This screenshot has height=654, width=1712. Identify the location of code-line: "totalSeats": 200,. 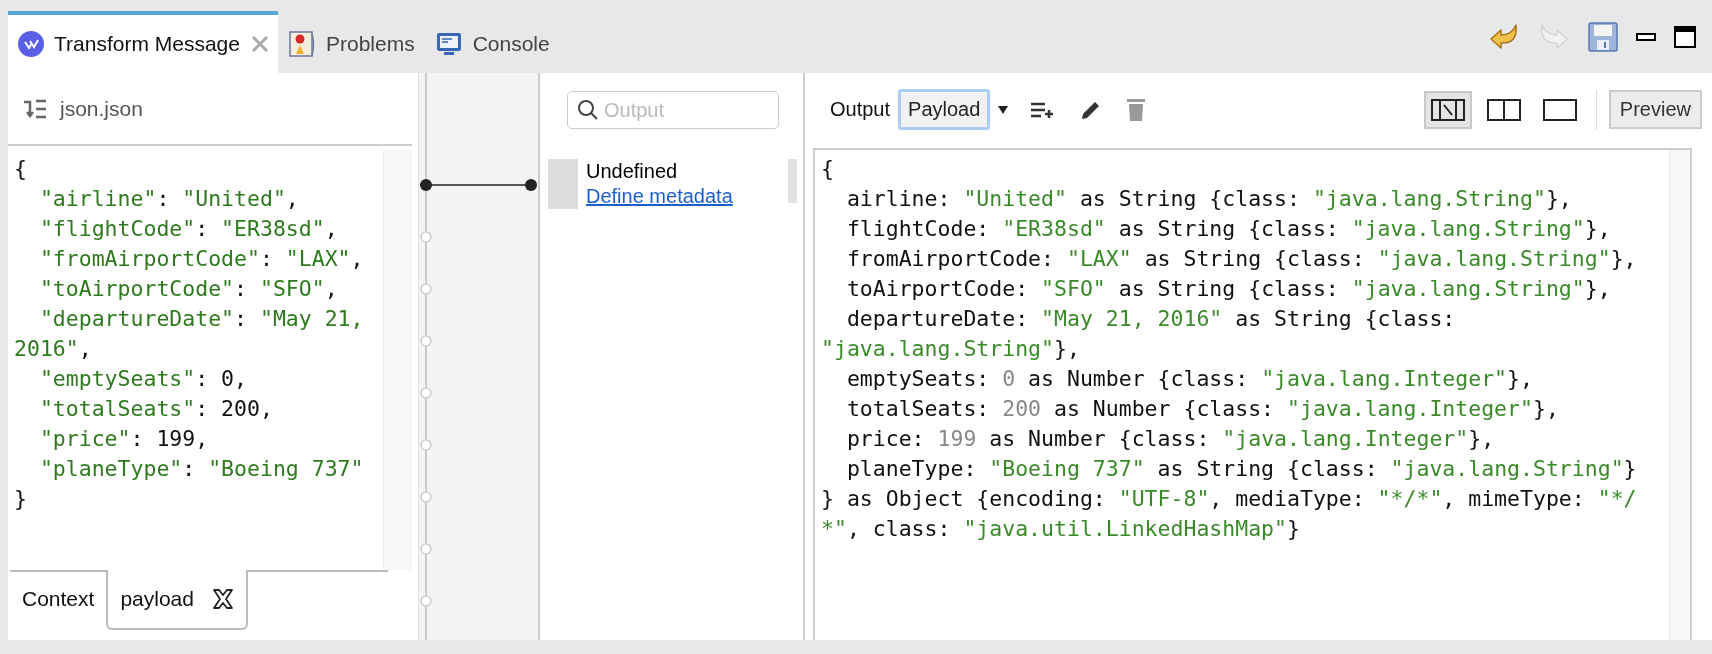
(155, 409).